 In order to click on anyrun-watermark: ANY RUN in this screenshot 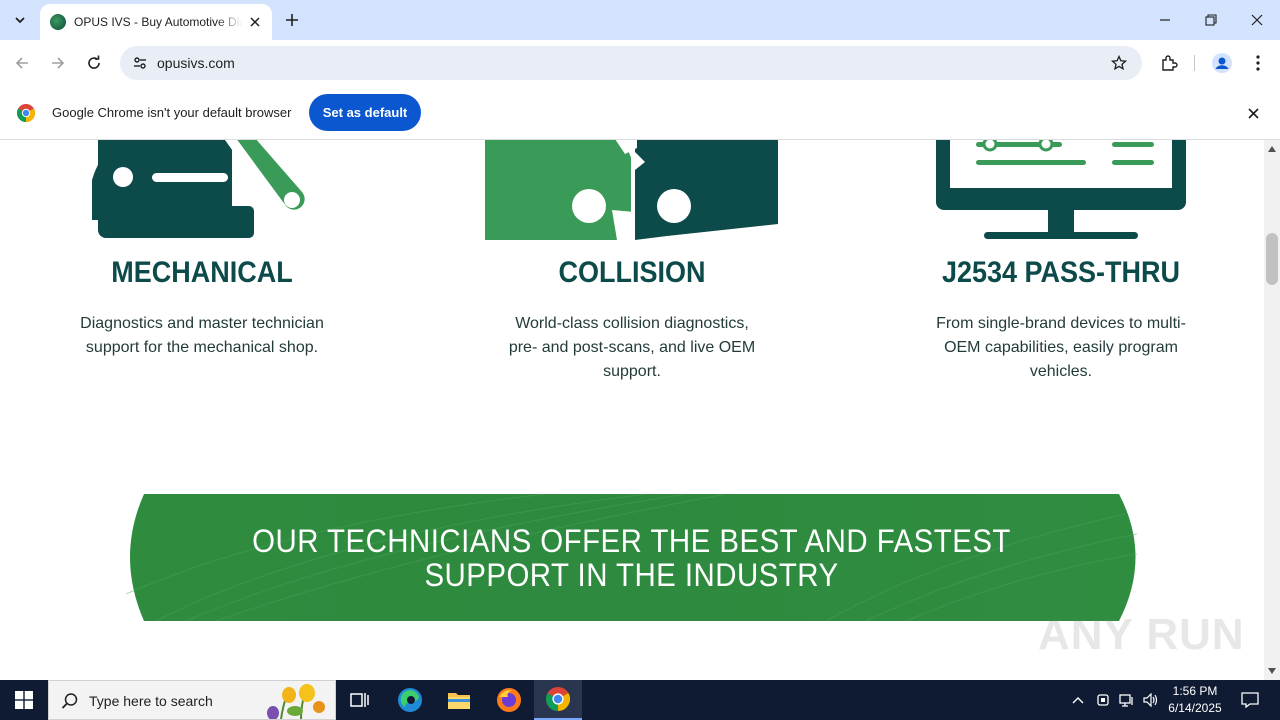, I will do `click(1141, 634)`.